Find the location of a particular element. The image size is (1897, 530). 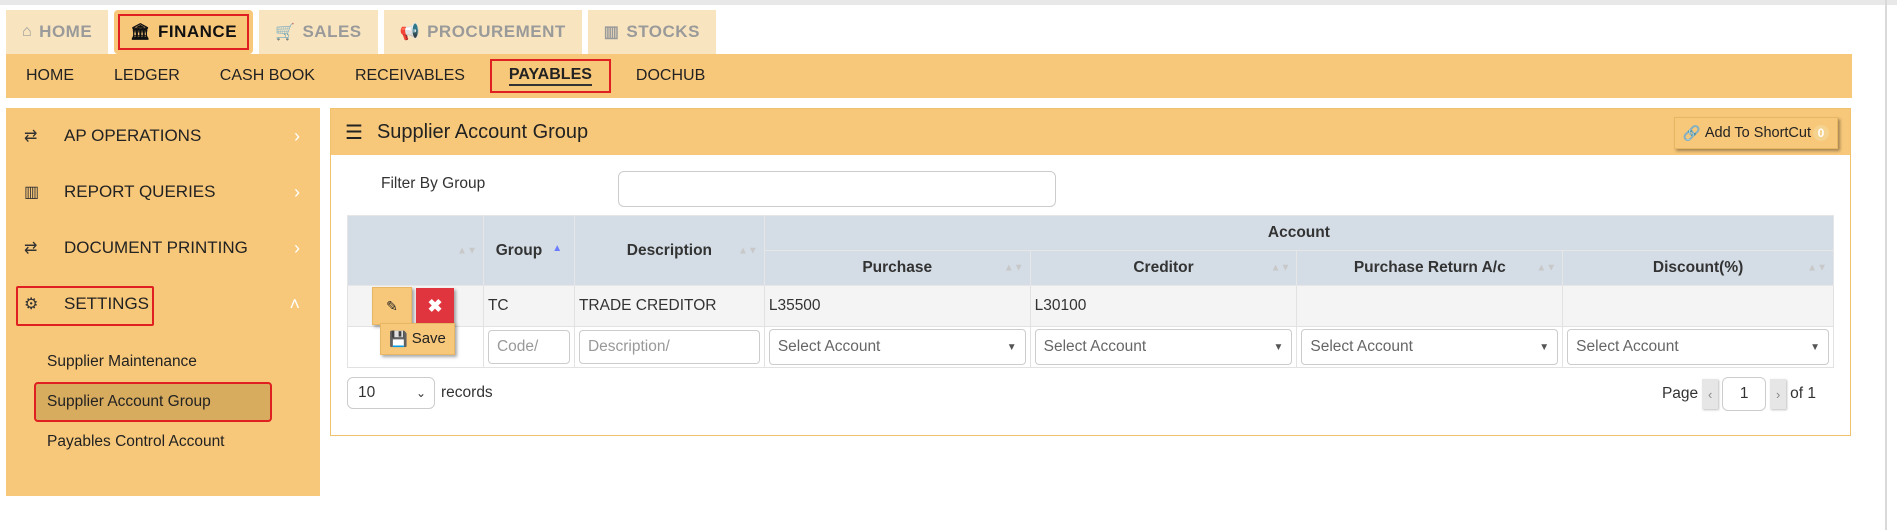

delete-button: ✖ is located at coordinates (435, 306).